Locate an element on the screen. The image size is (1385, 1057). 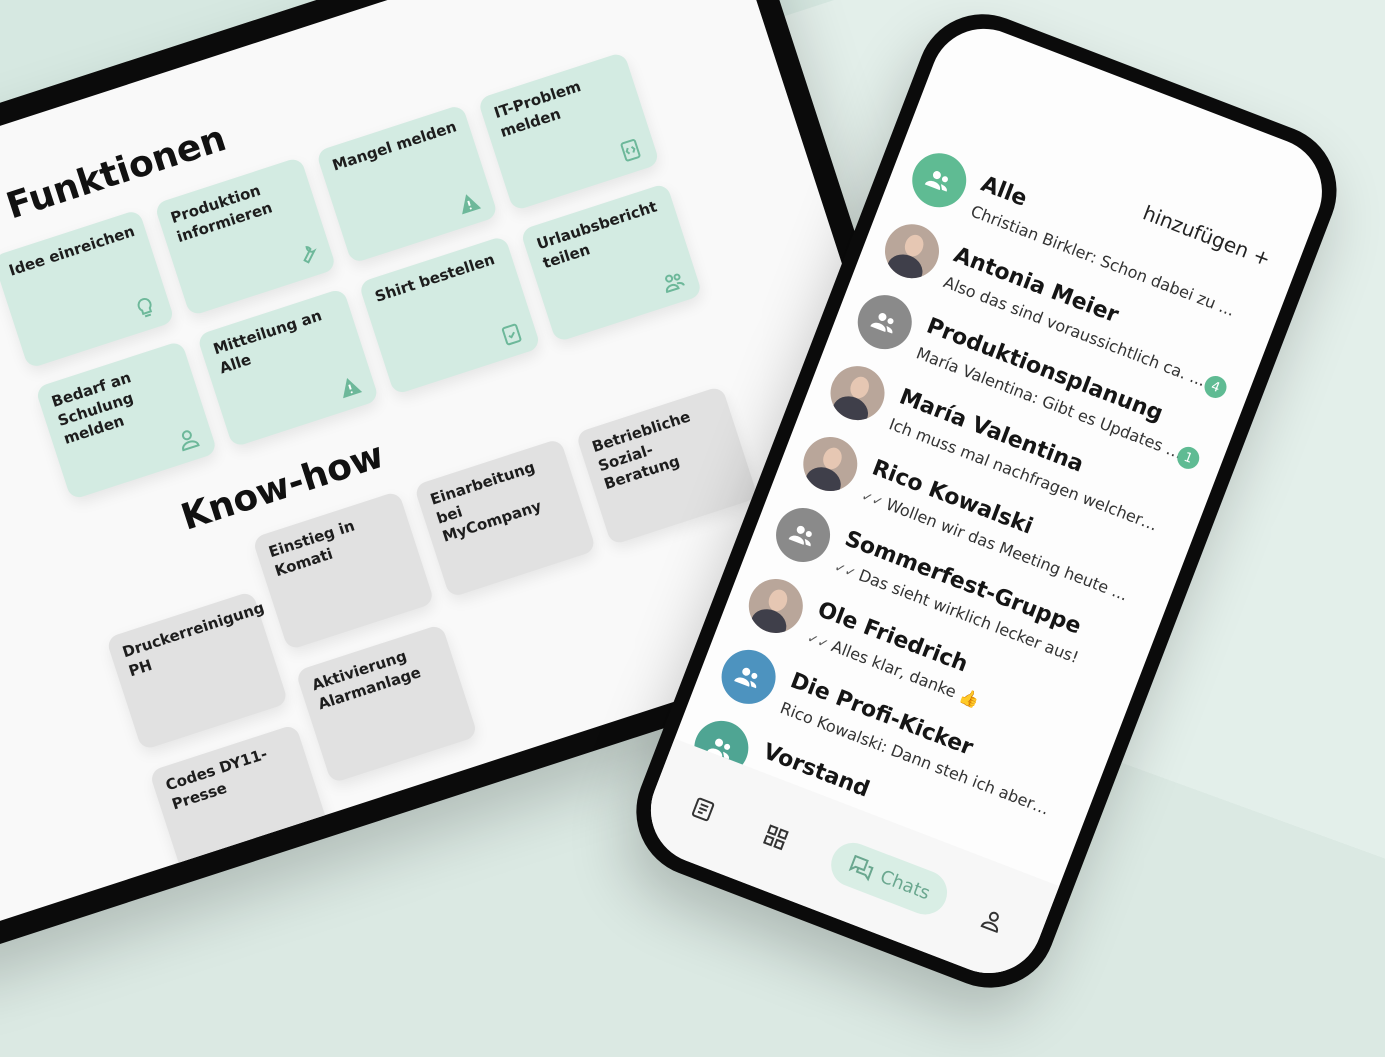
nav-chats-label: Chats is located at coordinates (905, 884).